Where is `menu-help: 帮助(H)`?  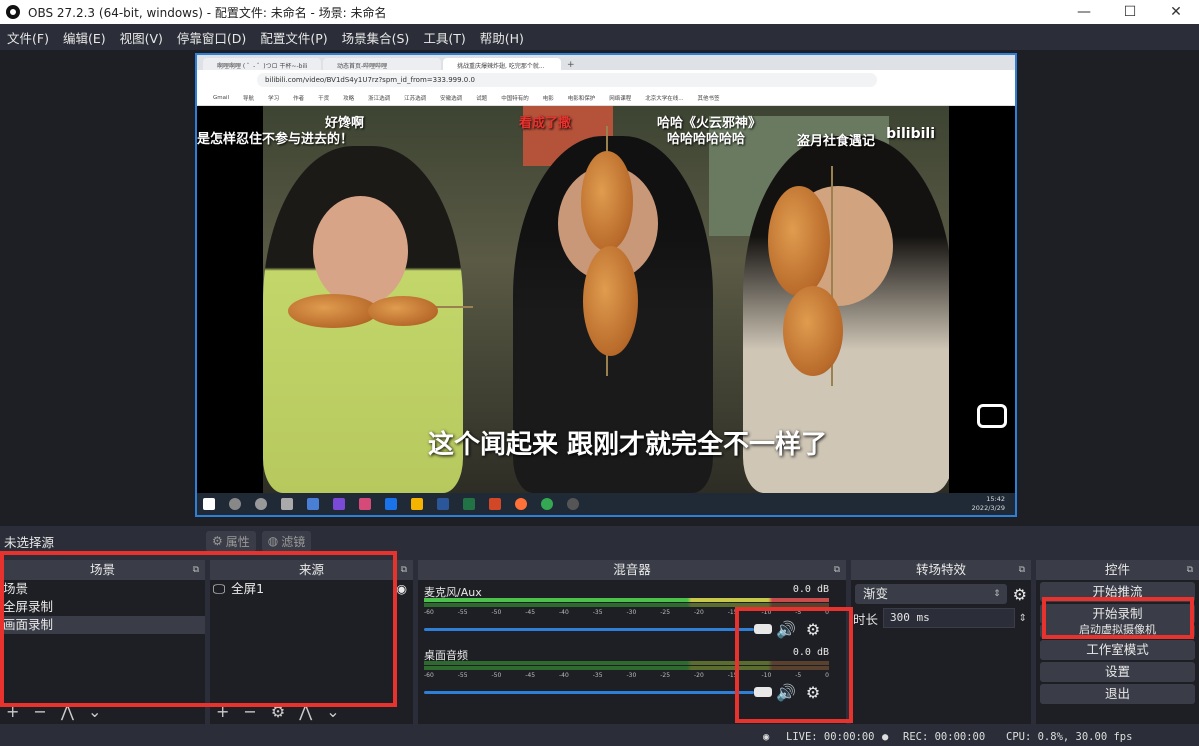 menu-help: 帮助(H) is located at coordinates (502, 37).